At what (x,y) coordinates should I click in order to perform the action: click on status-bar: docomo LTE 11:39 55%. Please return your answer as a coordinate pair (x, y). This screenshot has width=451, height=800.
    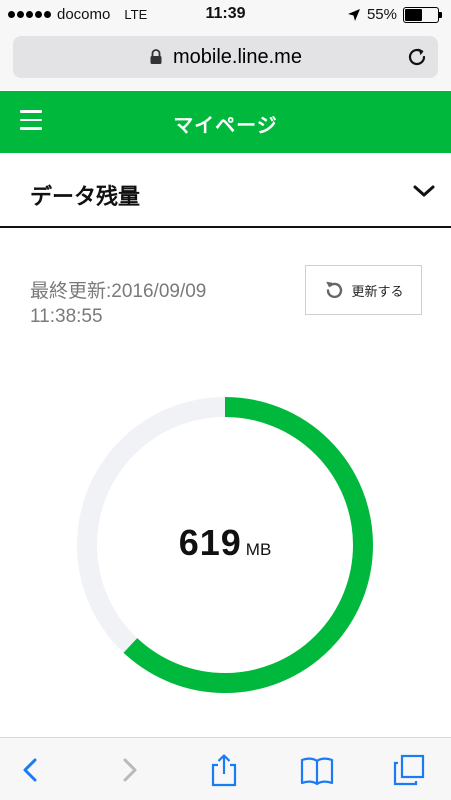
    Looking at the image, I should click on (225, 15).